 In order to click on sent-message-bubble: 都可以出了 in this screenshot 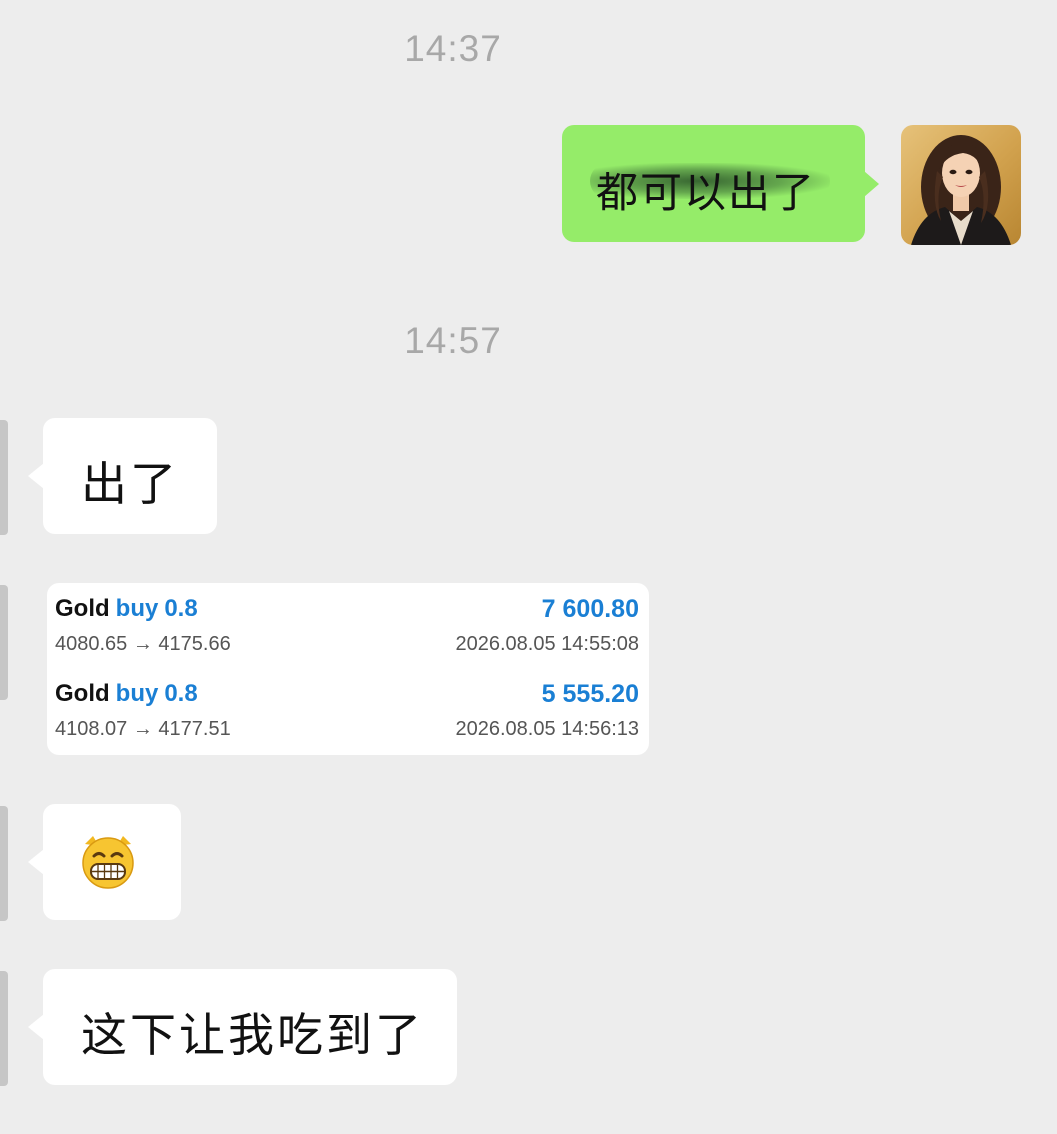, I will do `click(720, 183)`.